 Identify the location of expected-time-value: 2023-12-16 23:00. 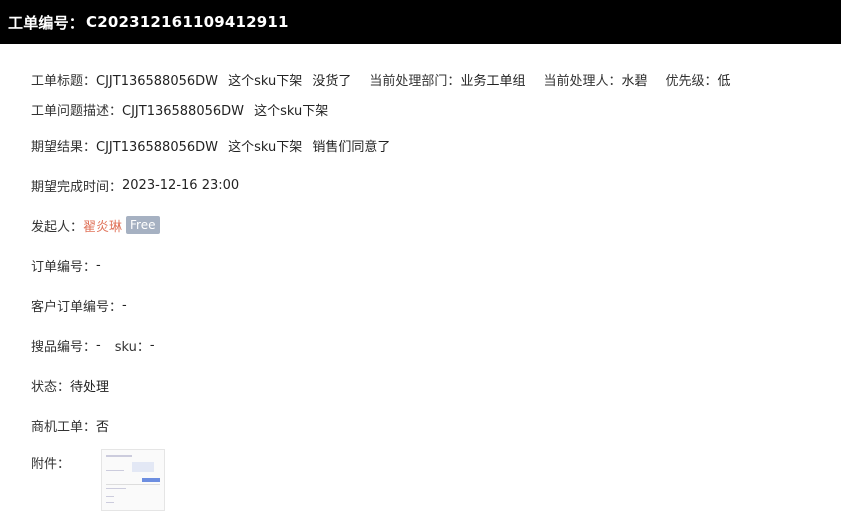
(181, 185).